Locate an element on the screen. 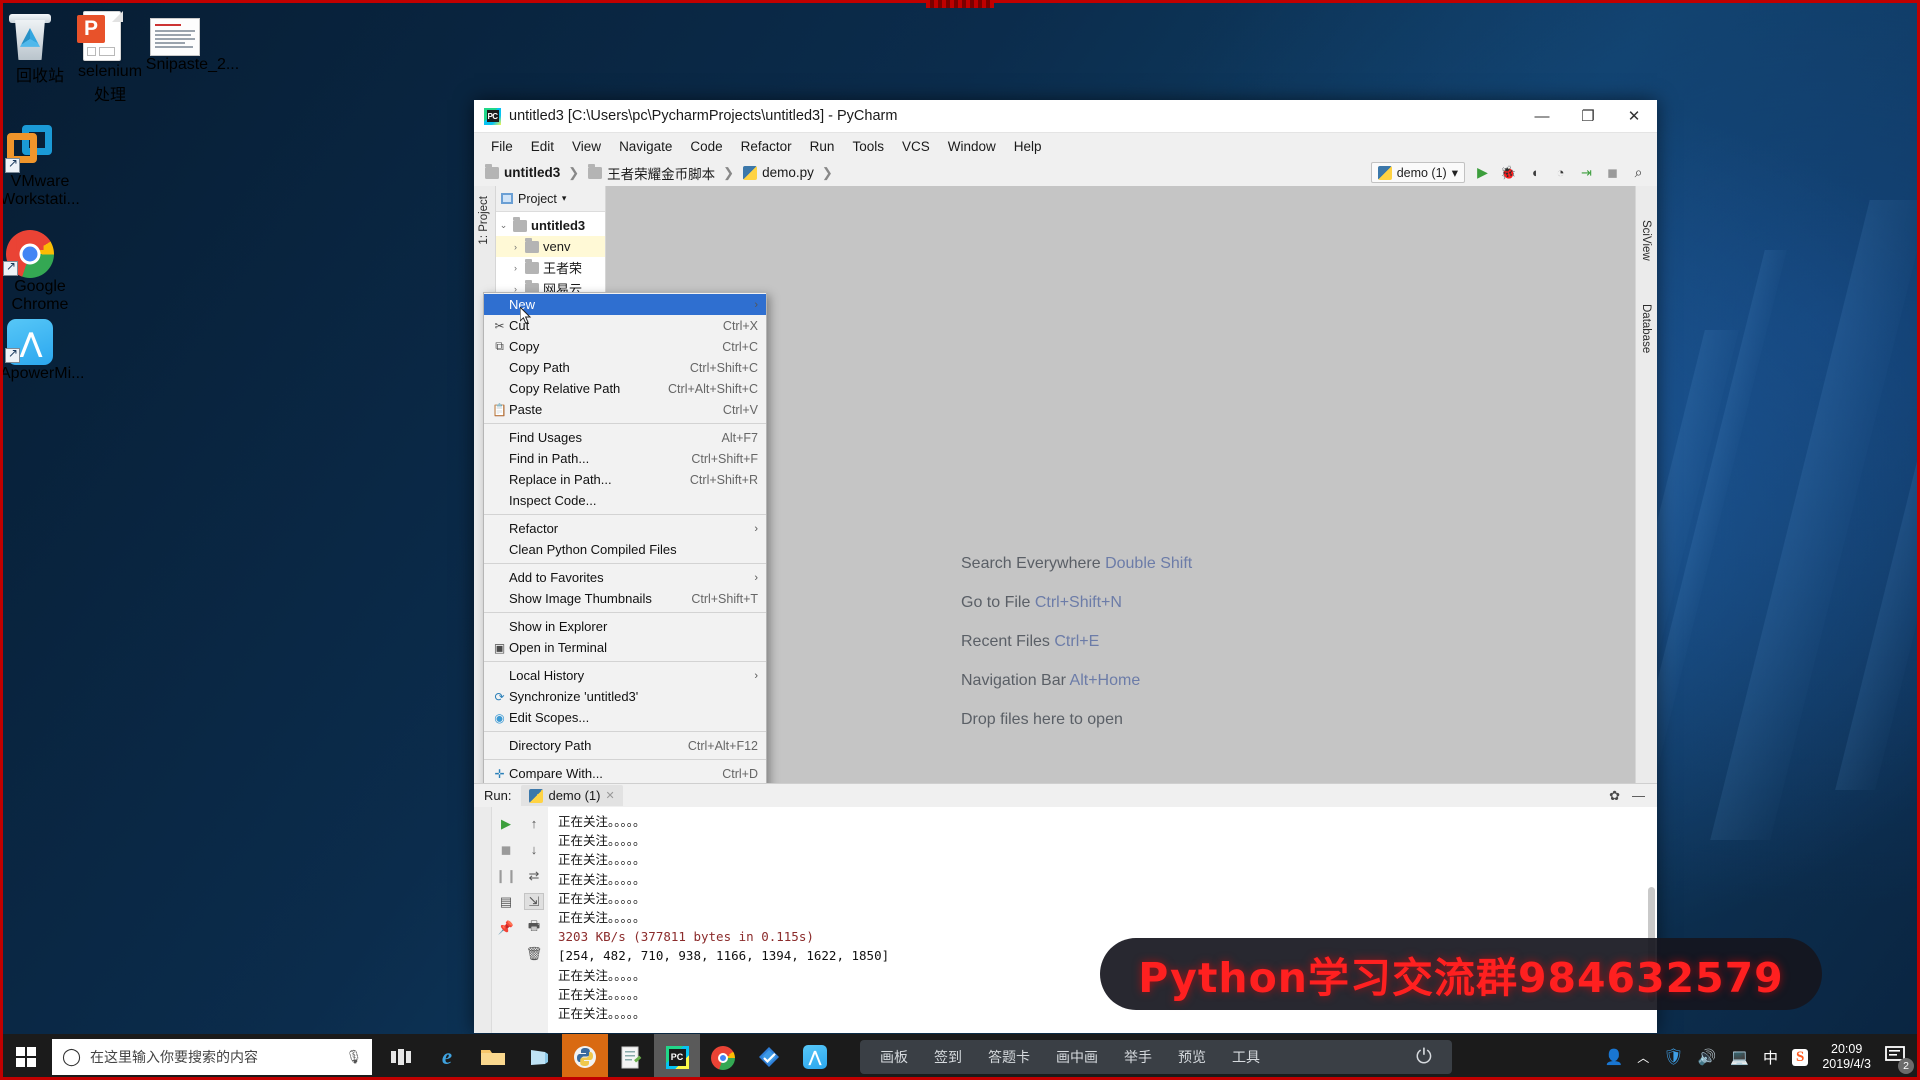 The image size is (1920, 1080). tree-node-wangzhe: › 王者荣 is located at coordinates (550, 267).